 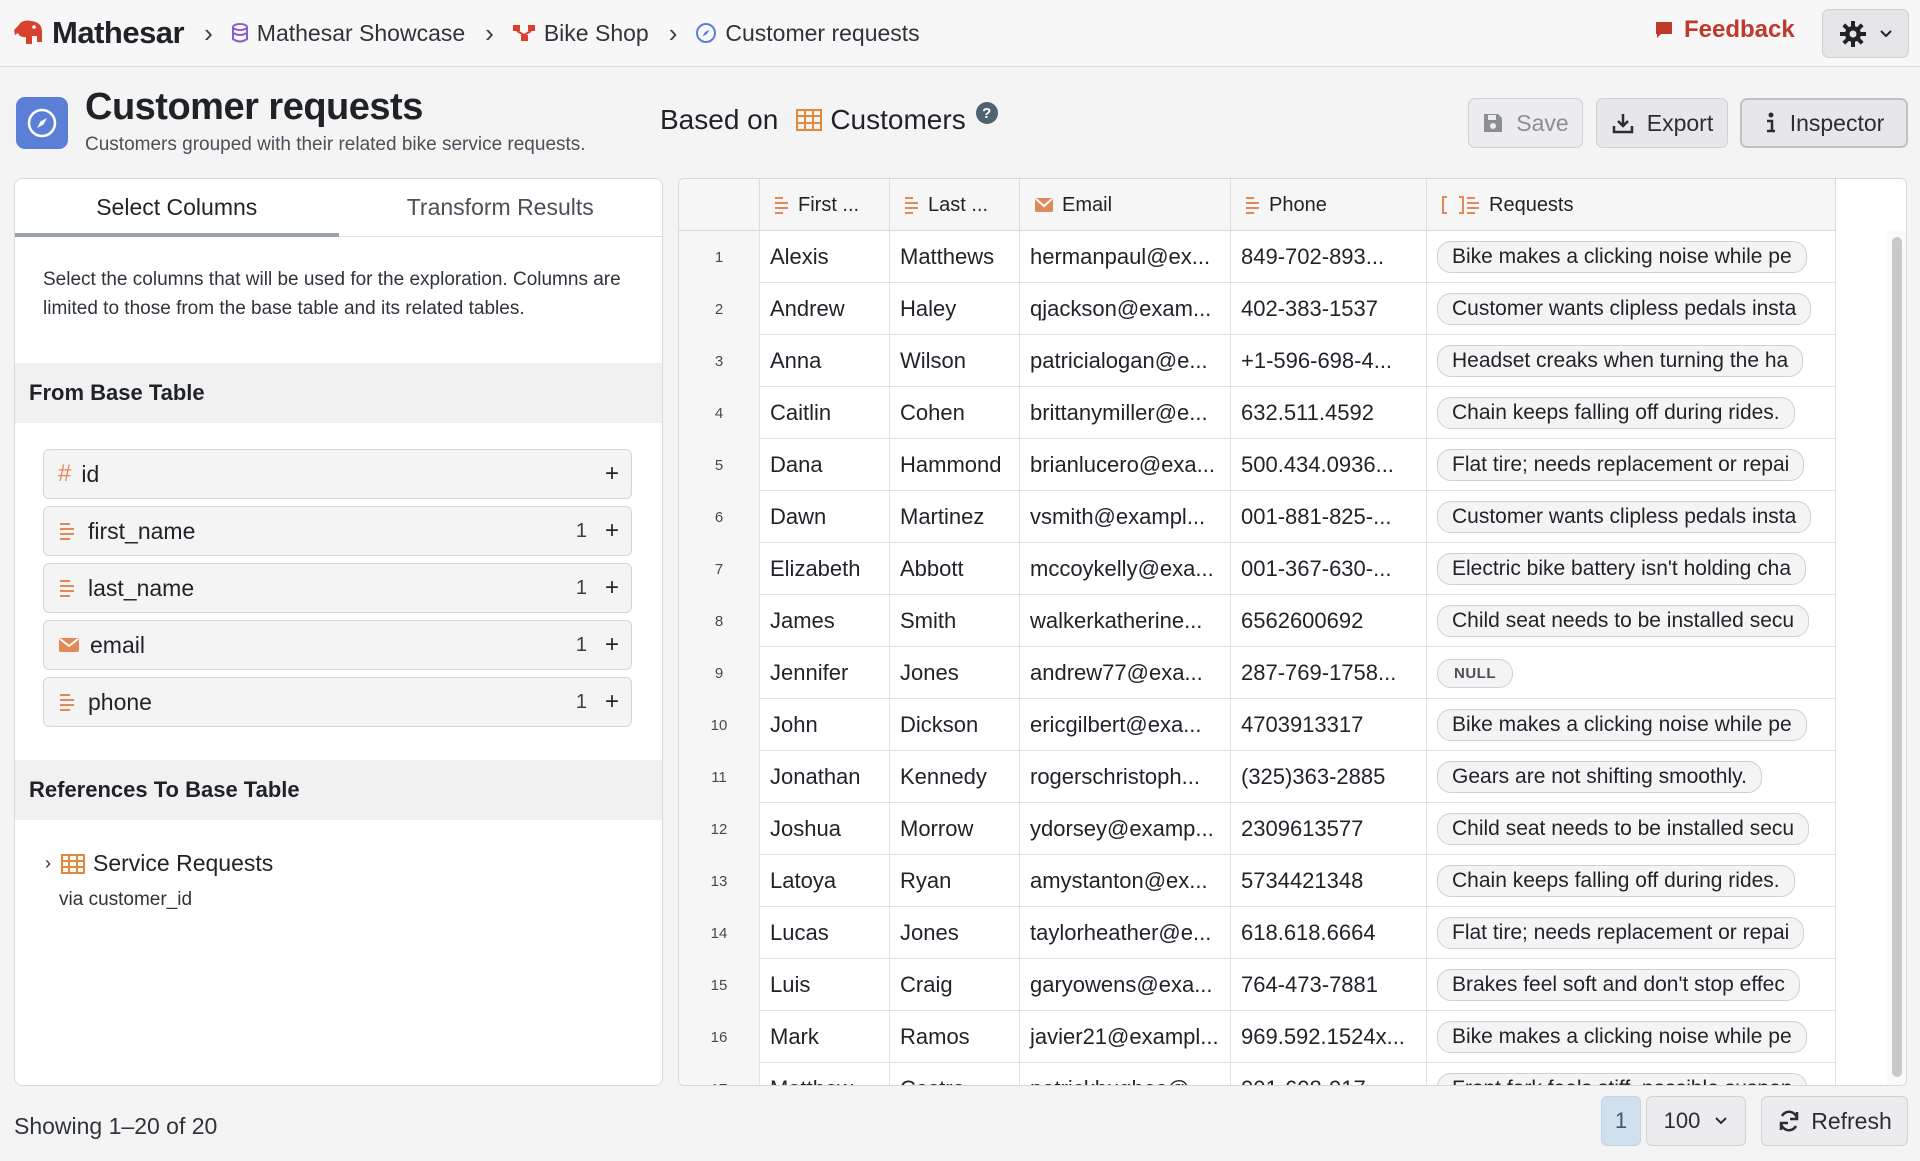 What do you see at coordinates (955, 1037) in the screenshot?
I see `cell-last-name: Ramos` at bounding box center [955, 1037].